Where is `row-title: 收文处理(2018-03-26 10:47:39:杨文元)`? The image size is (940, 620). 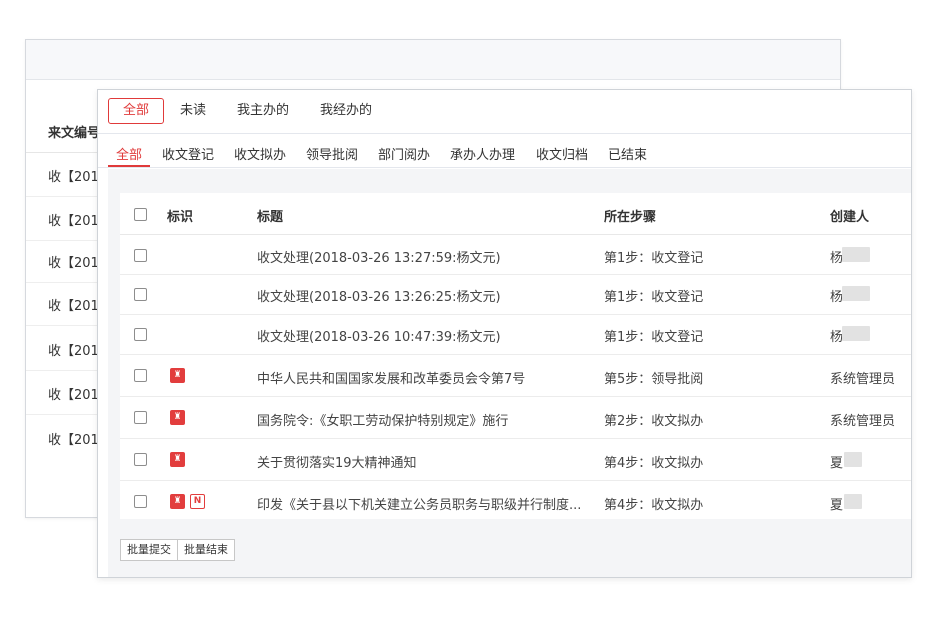 row-title: 收文处理(2018-03-26 10:47:39:杨文元) is located at coordinates (379, 335).